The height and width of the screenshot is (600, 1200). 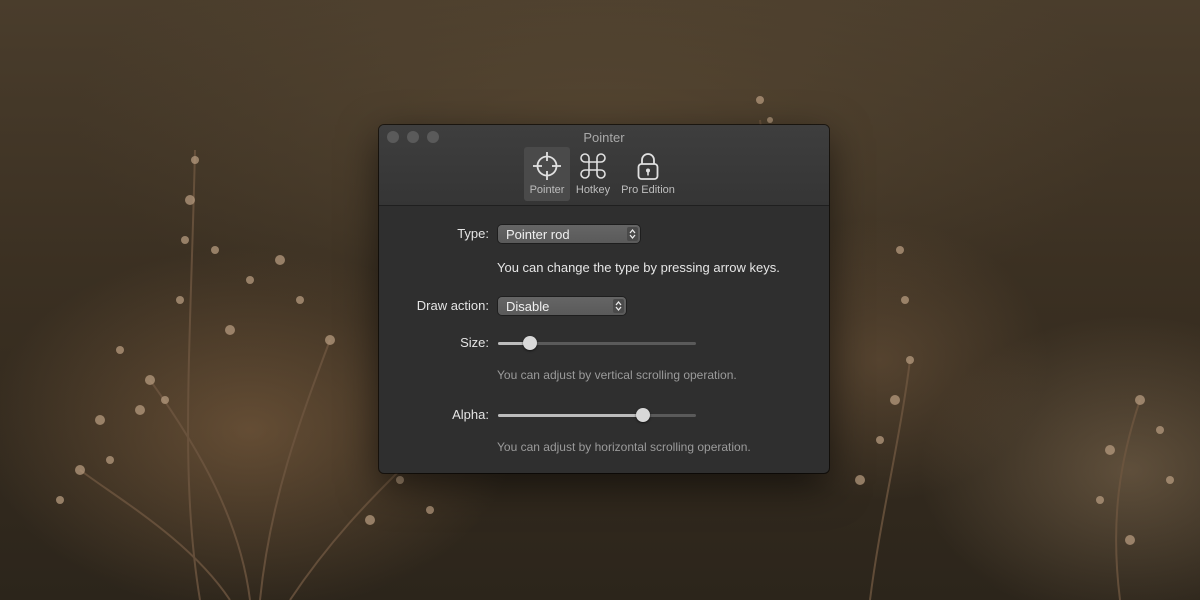 What do you see at coordinates (642, 415) in the screenshot?
I see `alpha-slider-knob` at bounding box center [642, 415].